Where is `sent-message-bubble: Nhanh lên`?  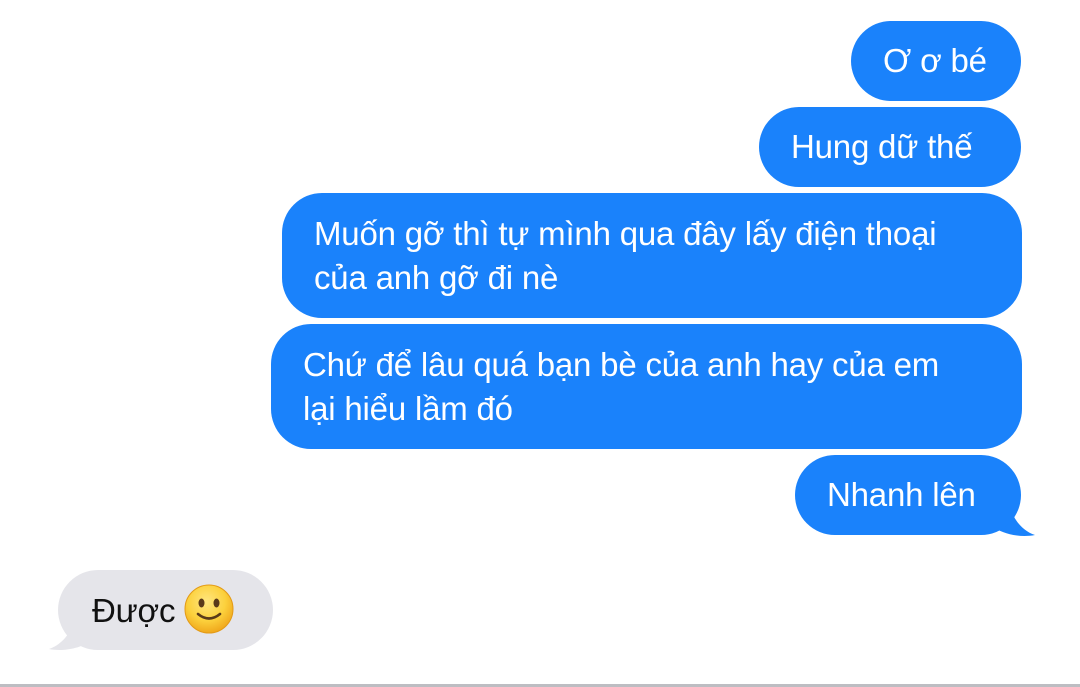 sent-message-bubble: Nhanh lên is located at coordinates (908, 495).